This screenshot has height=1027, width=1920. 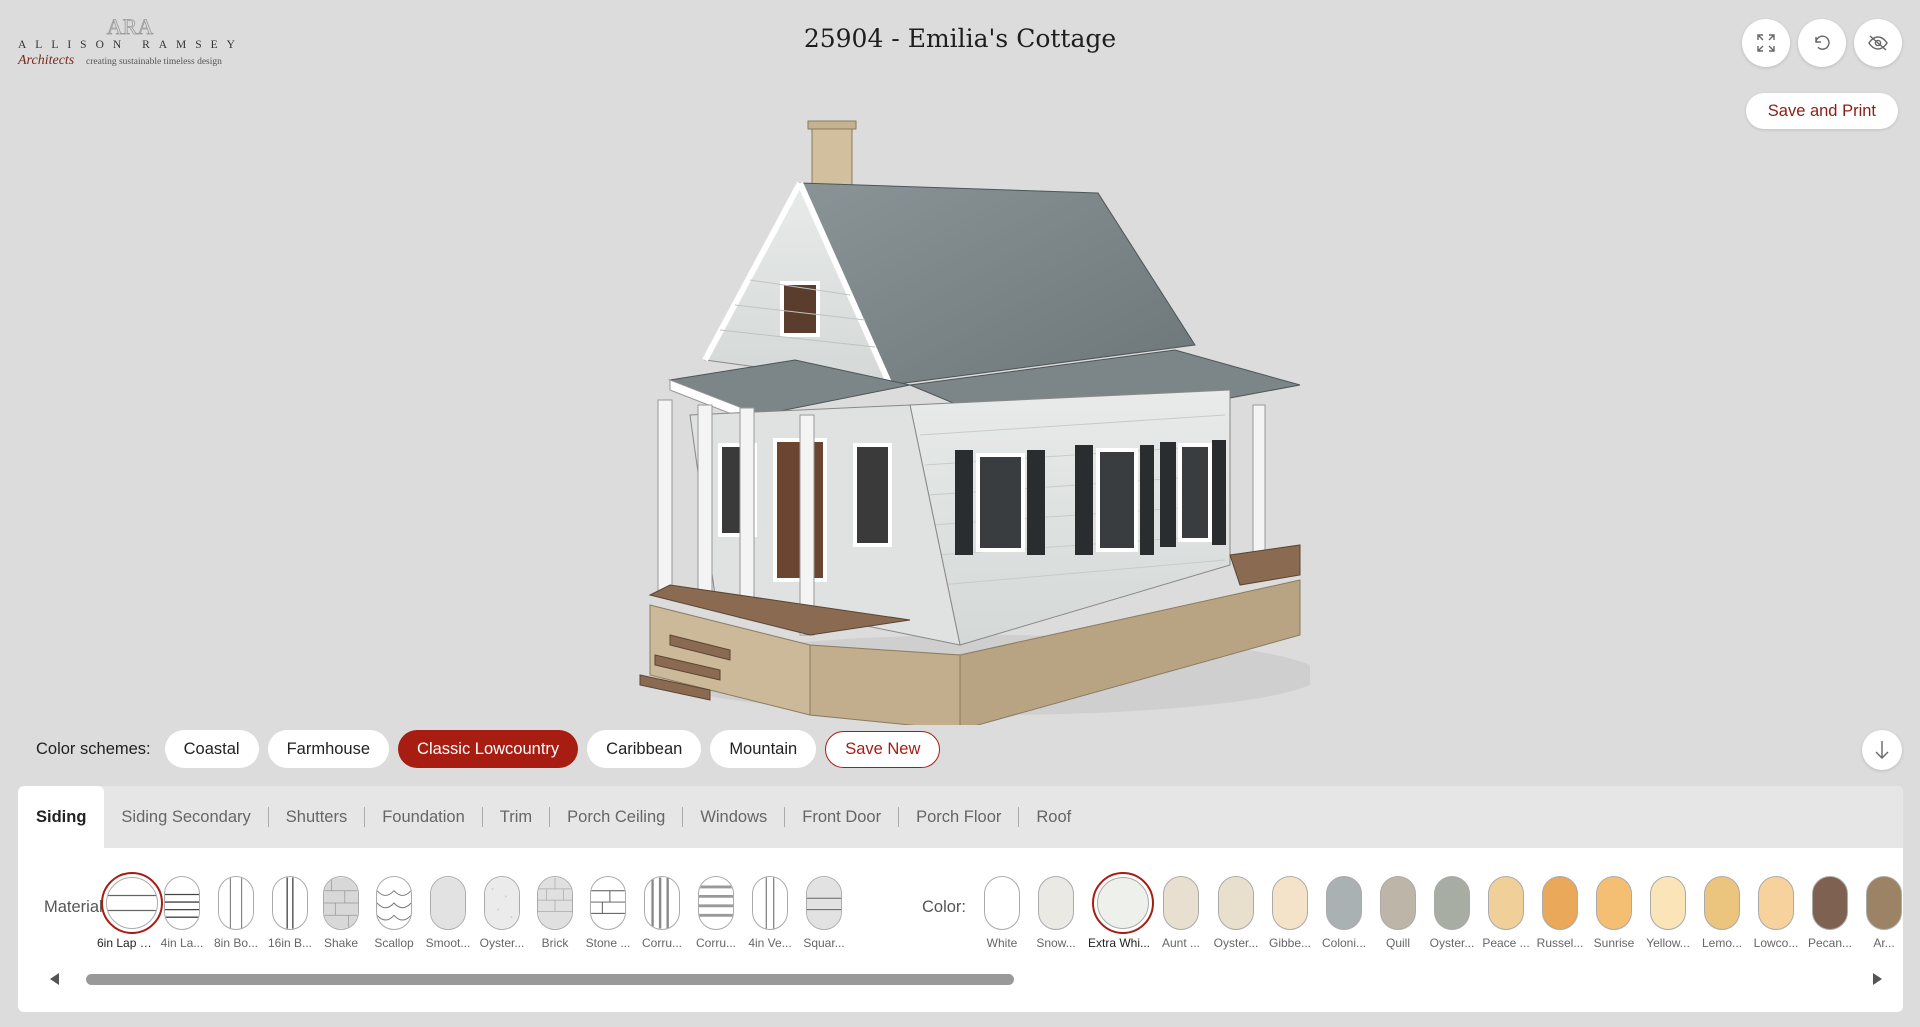 I want to click on tab-trim: Trim, so click(x=517, y=817).